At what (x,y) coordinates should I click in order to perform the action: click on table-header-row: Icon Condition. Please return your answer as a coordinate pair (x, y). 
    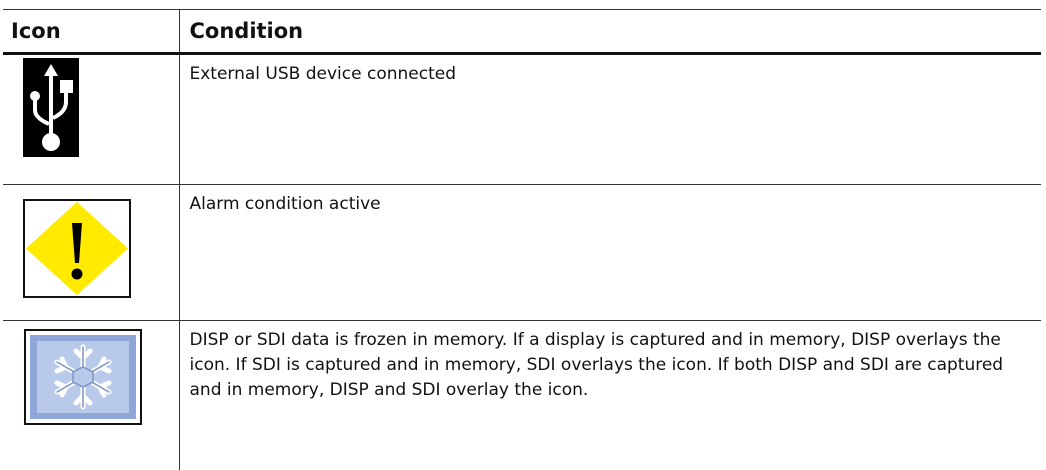
    Looking at the image, I should click on (522, 32).